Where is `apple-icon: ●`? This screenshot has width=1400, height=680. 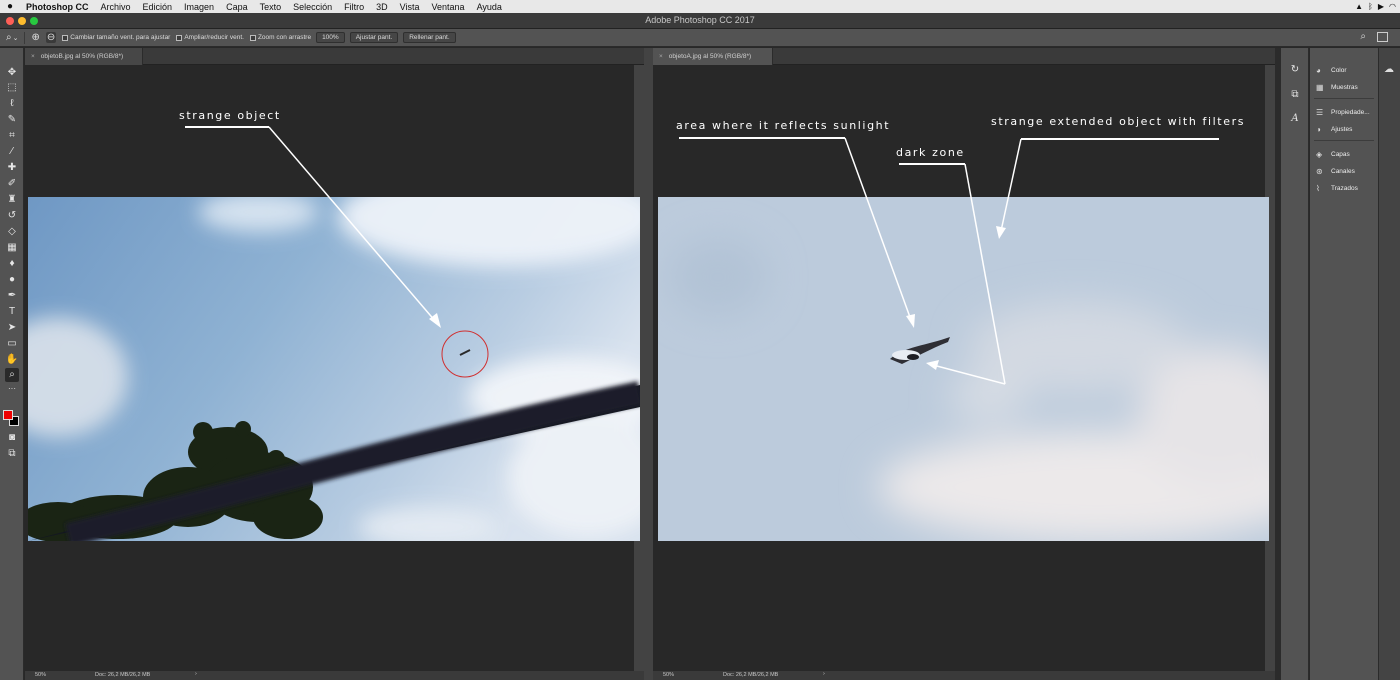 apple-icon: ● is located at coordinates (10, 6).